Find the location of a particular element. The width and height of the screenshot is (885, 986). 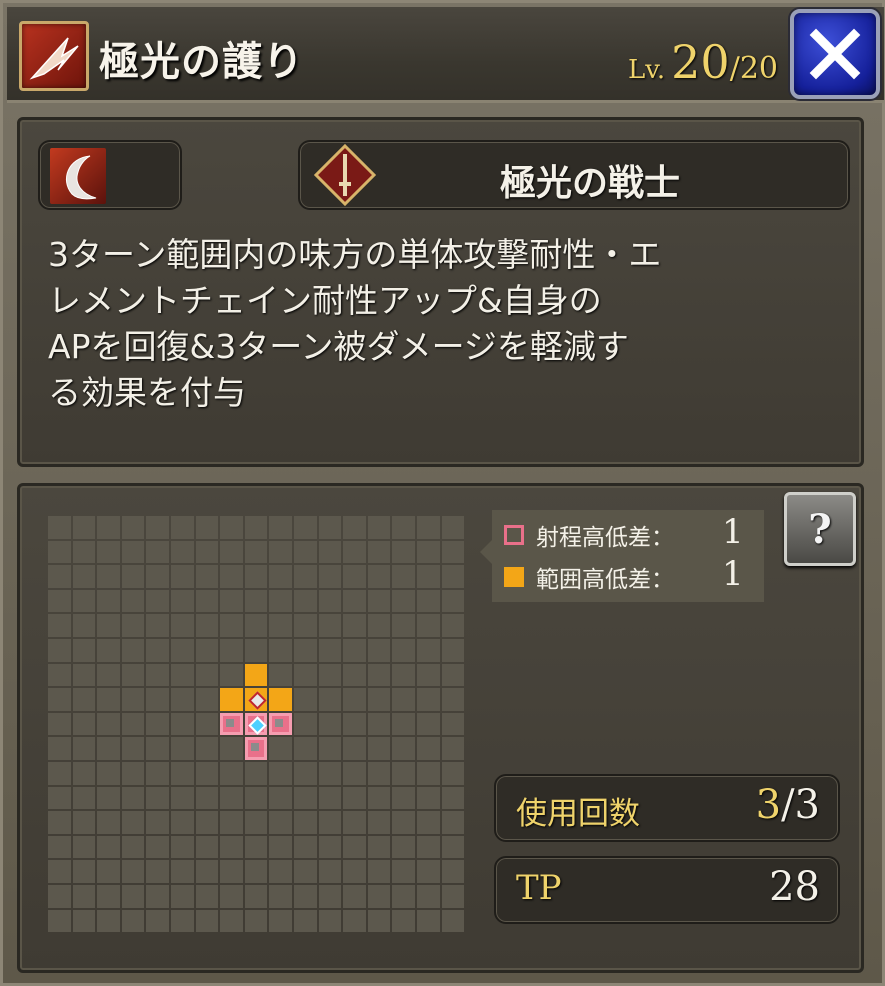

class-name: 極光の戦士 is located at coordinates (590, 183).